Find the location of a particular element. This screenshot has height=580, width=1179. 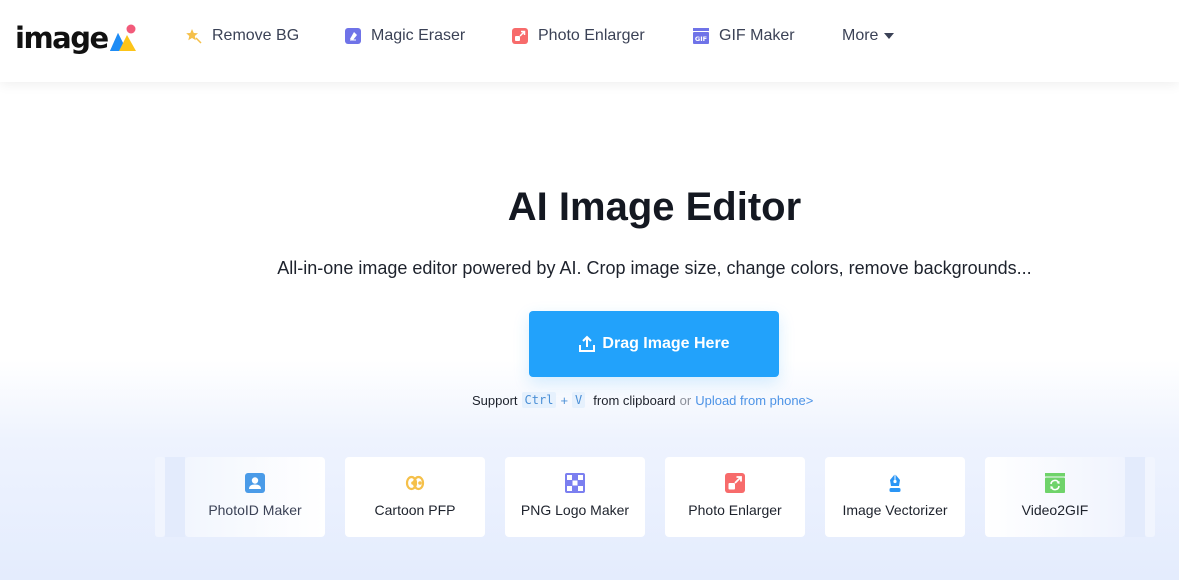

tool-card-label: Image Vectorizer is located at coordinates (895, 510).